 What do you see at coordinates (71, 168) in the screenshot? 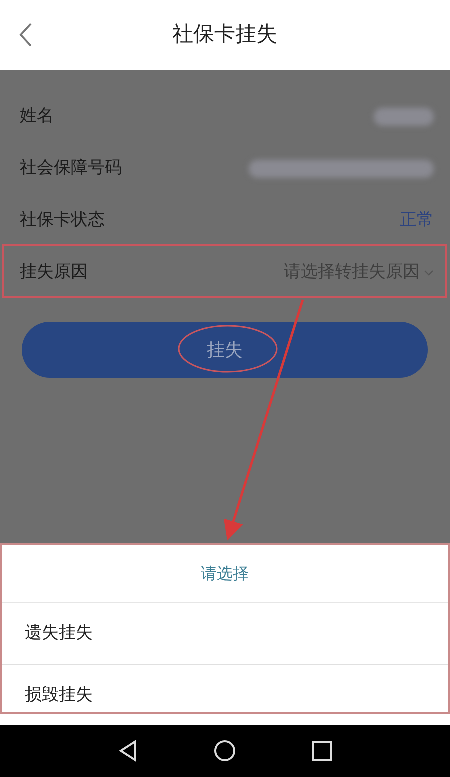
I see `field-label: 社会保障号码` at bounding box center [71, 168].